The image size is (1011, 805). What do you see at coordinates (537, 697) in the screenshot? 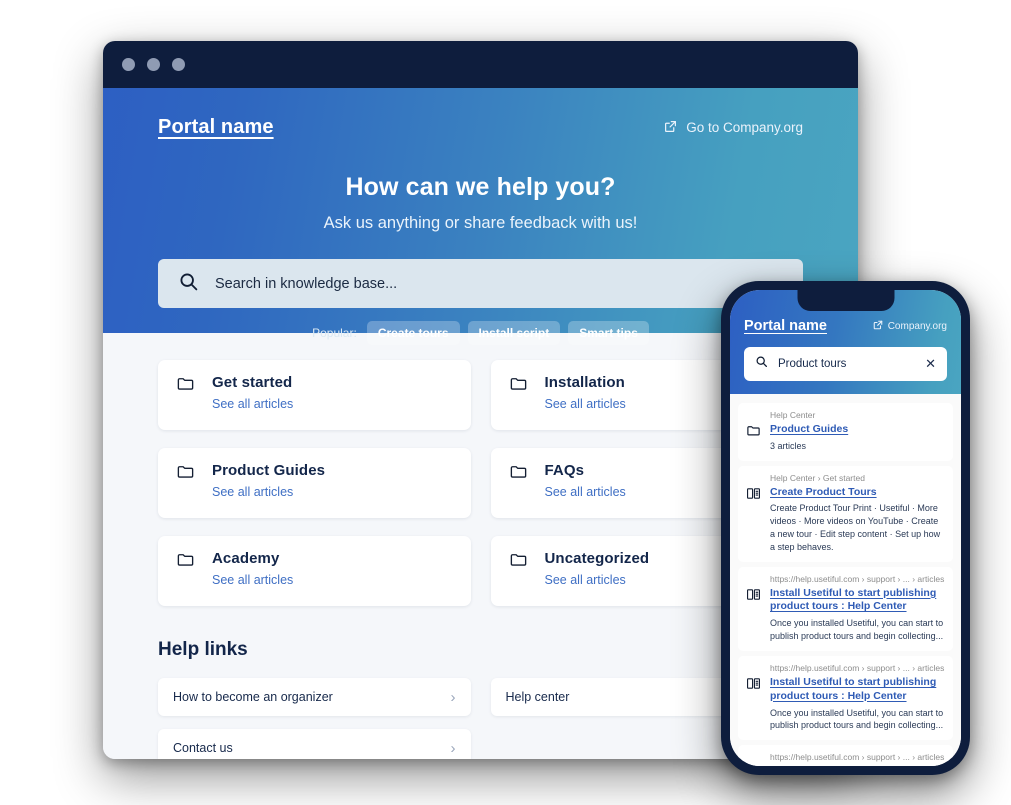
I see `help-link-label: Help center` at bounding box center [537, 697].